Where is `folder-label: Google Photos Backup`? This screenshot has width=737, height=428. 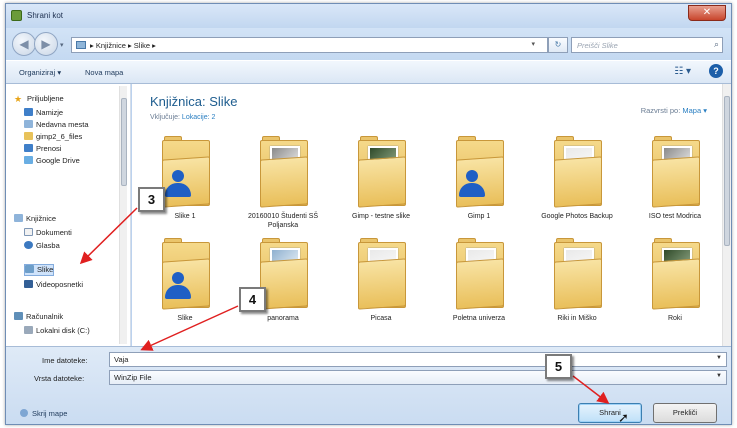
folder-label: Google Photos Backup is located at coordinates (577, 216).